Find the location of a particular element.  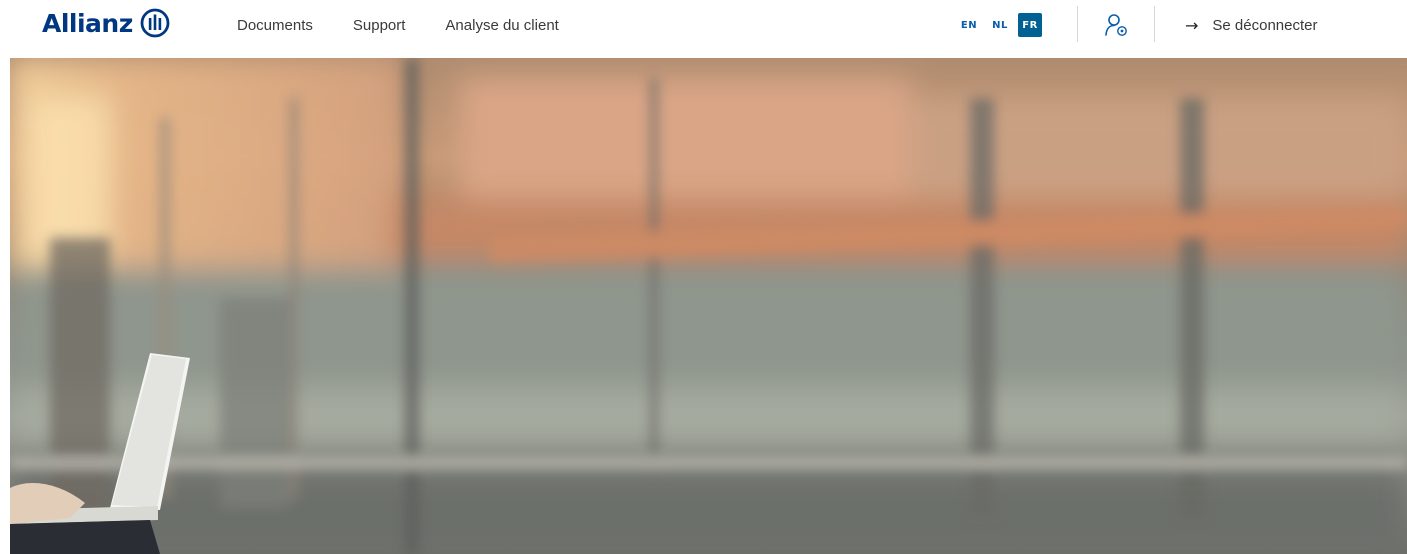

language-nl: NL is located at coordinates (1000, 25).